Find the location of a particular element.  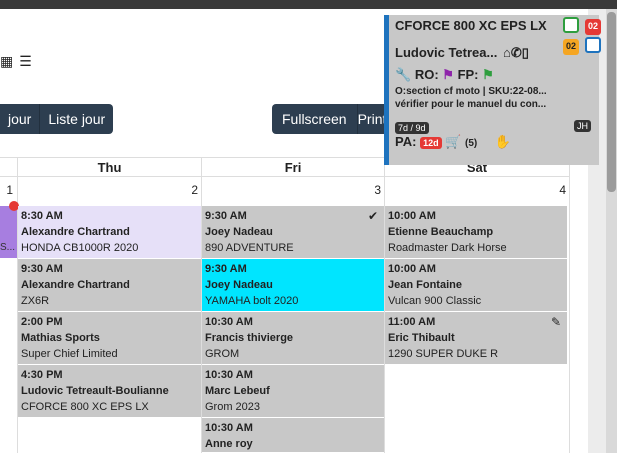

view-button-group: jour Liste jour is located at coordinates (57, 119).